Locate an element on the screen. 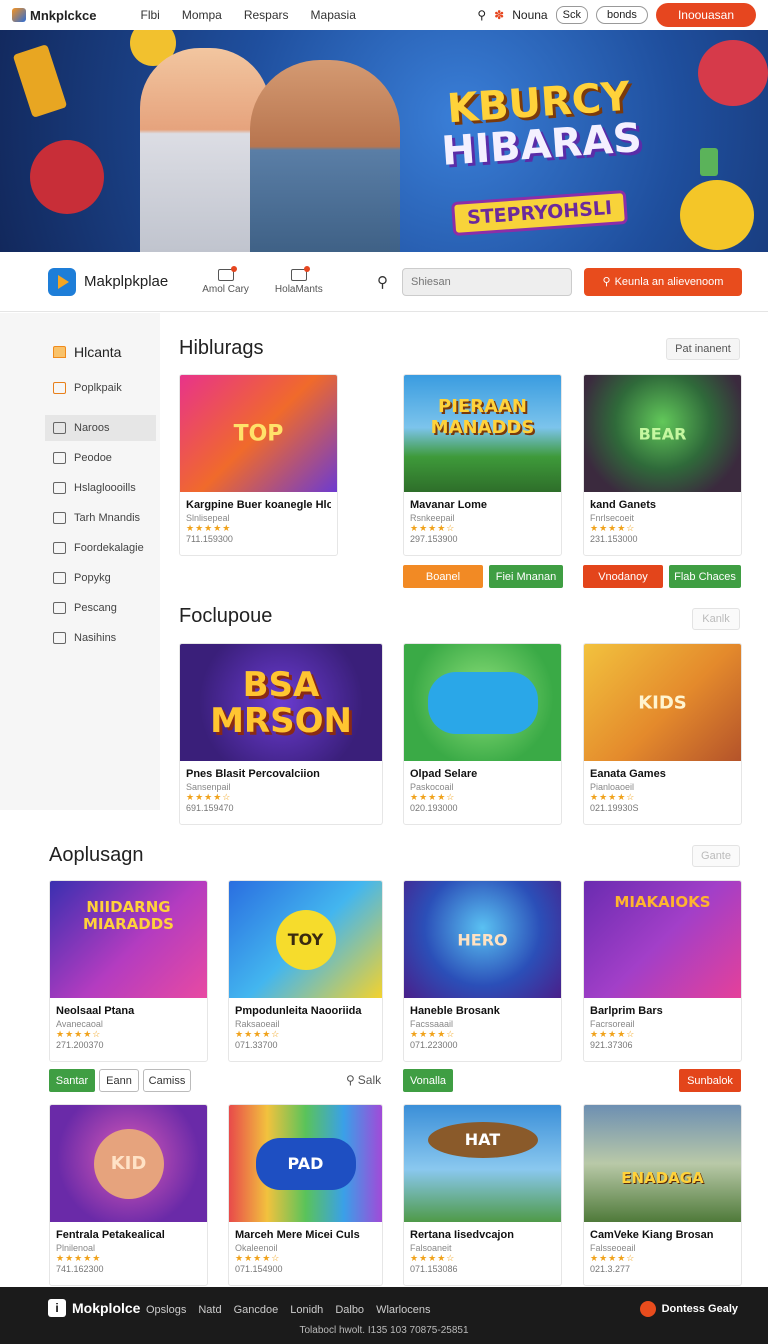 The image size is (768, 1344). product-publisher: Plnilenoal is located at coordinates (76, 1248).